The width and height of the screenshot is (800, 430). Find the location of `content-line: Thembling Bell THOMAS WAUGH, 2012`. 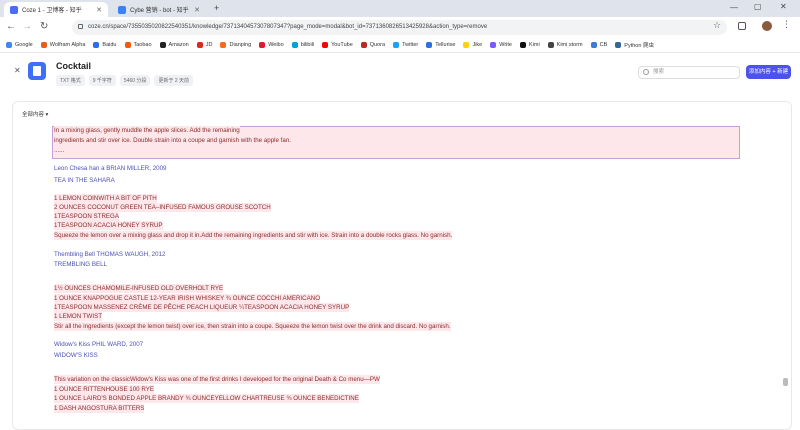

content-line: Thembling Bell THOMAS WAUGH, 2012 is located at coordinates (110, 254).